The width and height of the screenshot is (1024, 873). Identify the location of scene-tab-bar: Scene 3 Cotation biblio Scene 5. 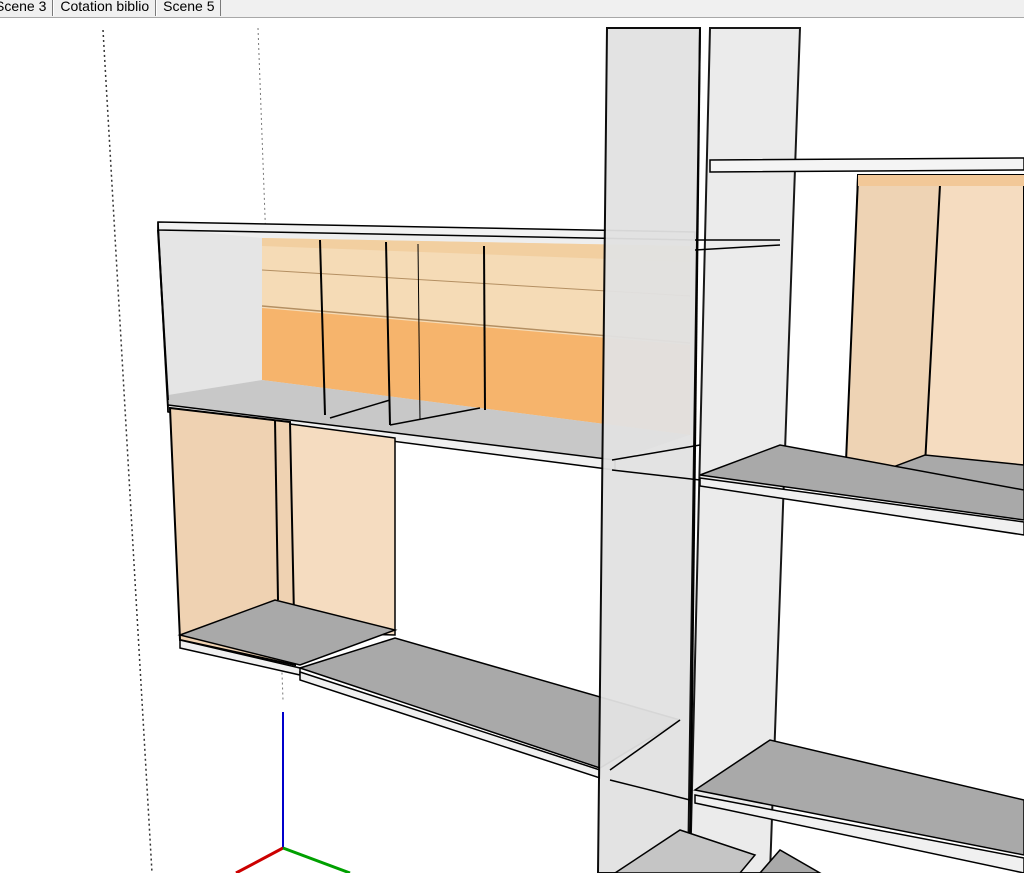
(512, 9).